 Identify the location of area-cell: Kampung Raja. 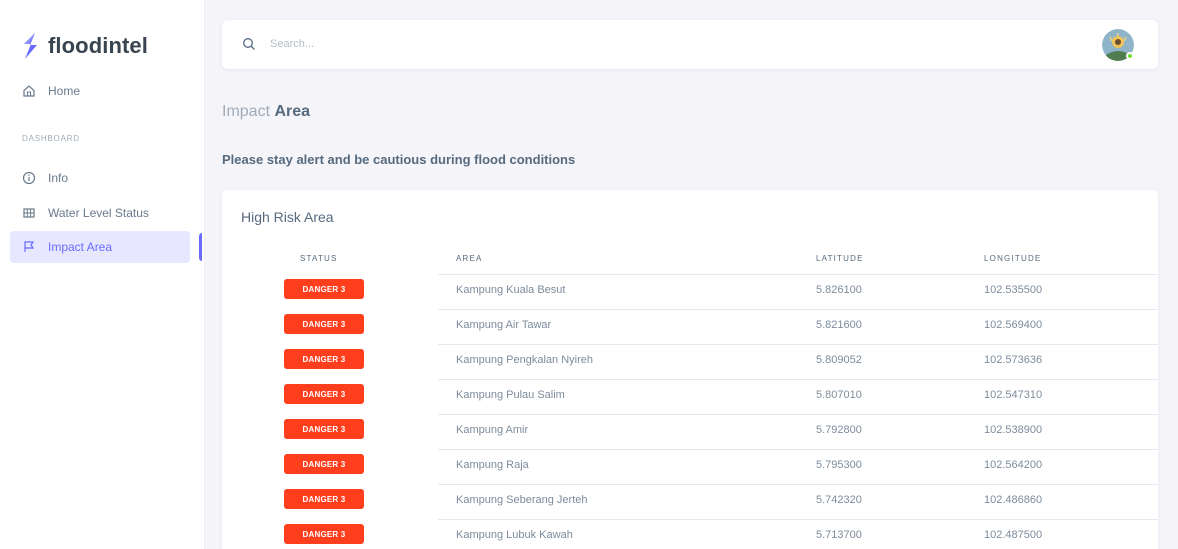
(492, 465).